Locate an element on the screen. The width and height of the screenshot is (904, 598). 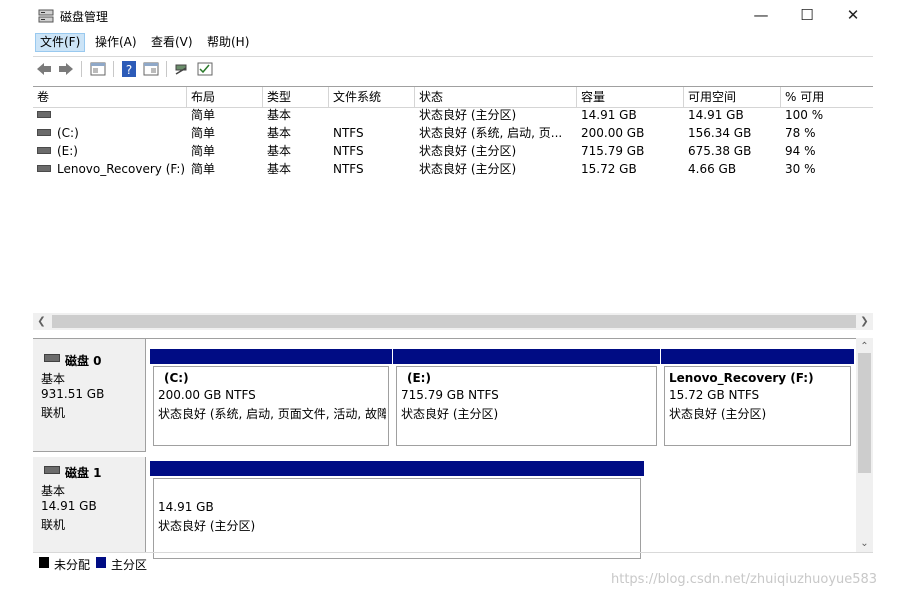
legend: 未分配 主分区 is located at coordinates (453, 562).